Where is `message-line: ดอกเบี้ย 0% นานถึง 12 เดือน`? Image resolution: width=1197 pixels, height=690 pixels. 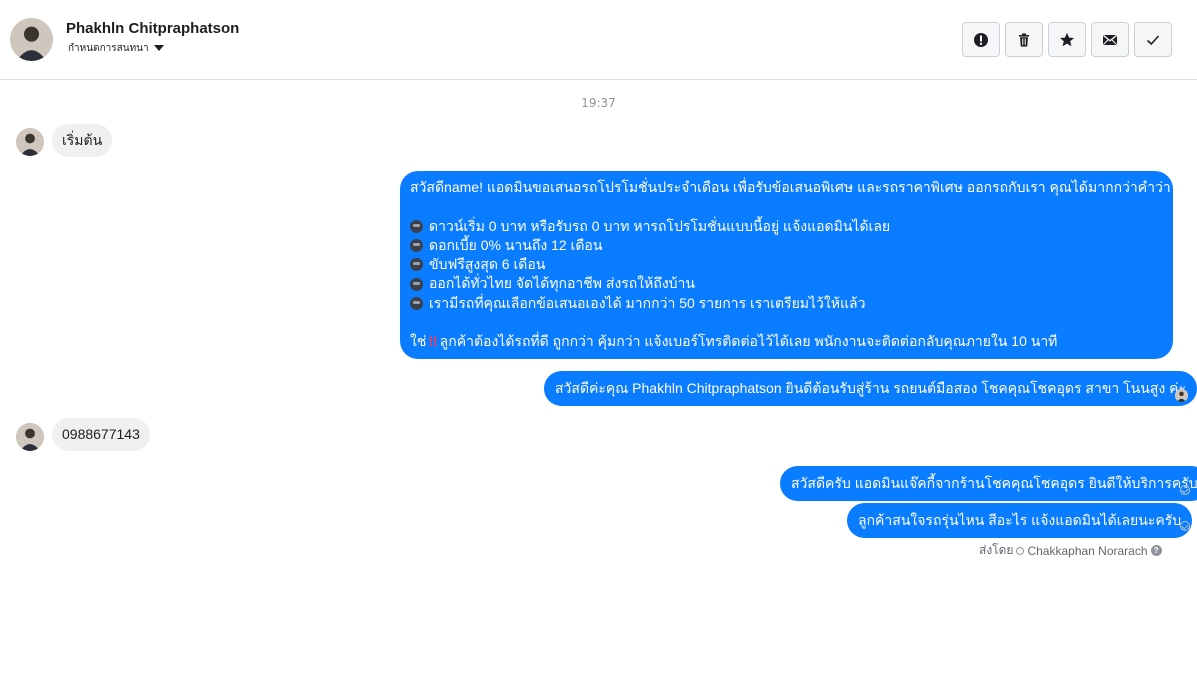
message-line: ดอกเบี้ย 0% นานถึง 12 เดือน is located at coordinates (786, 245).